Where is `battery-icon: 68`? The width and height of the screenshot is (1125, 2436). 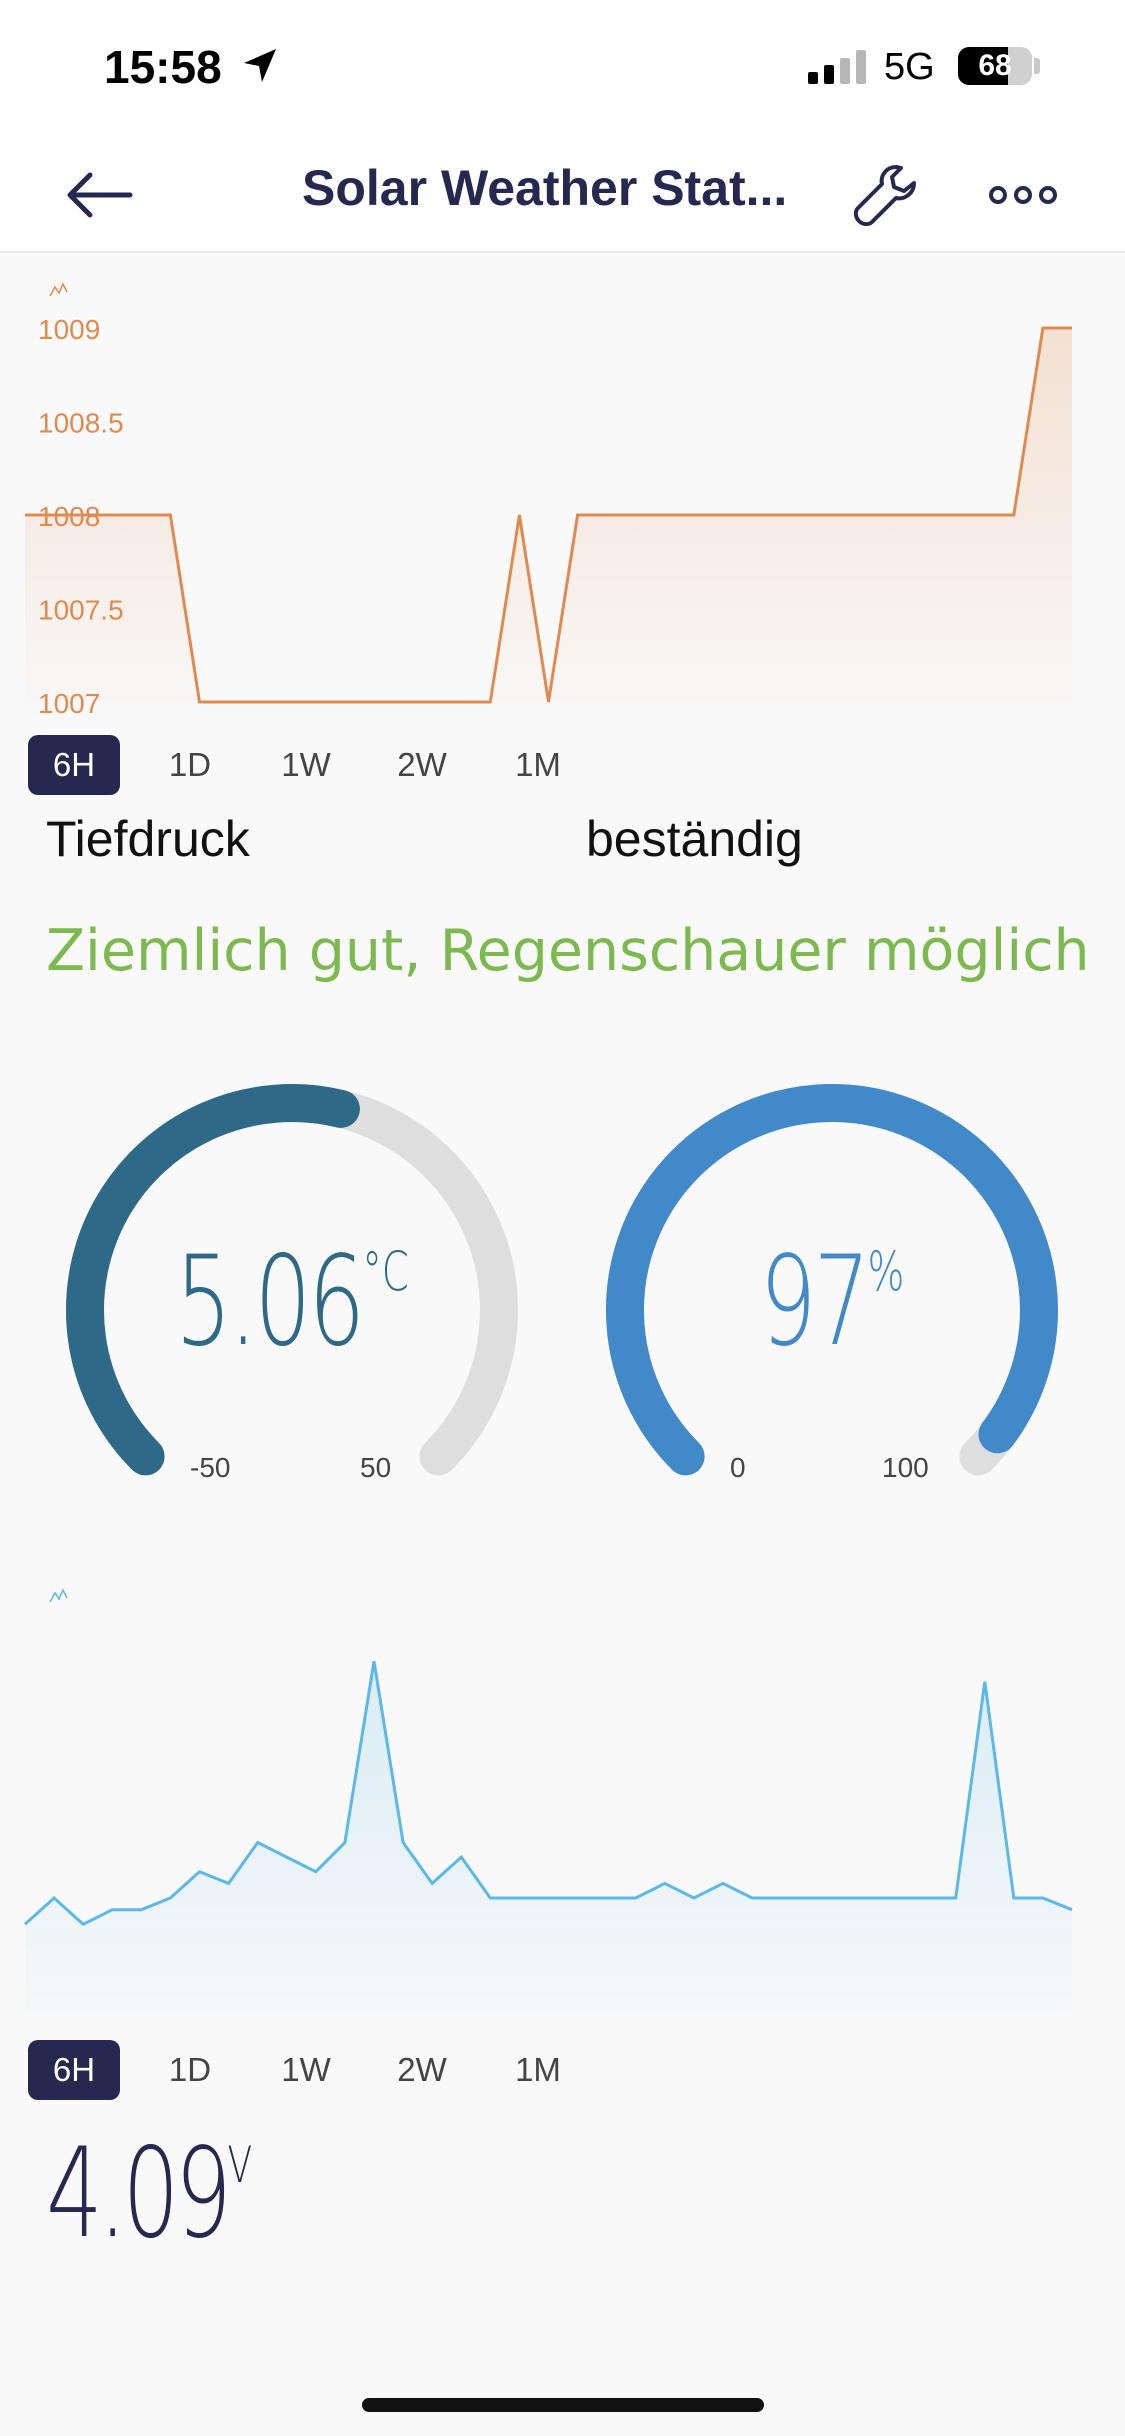
battery-icon: 68 is located at coordinates (995, 66).